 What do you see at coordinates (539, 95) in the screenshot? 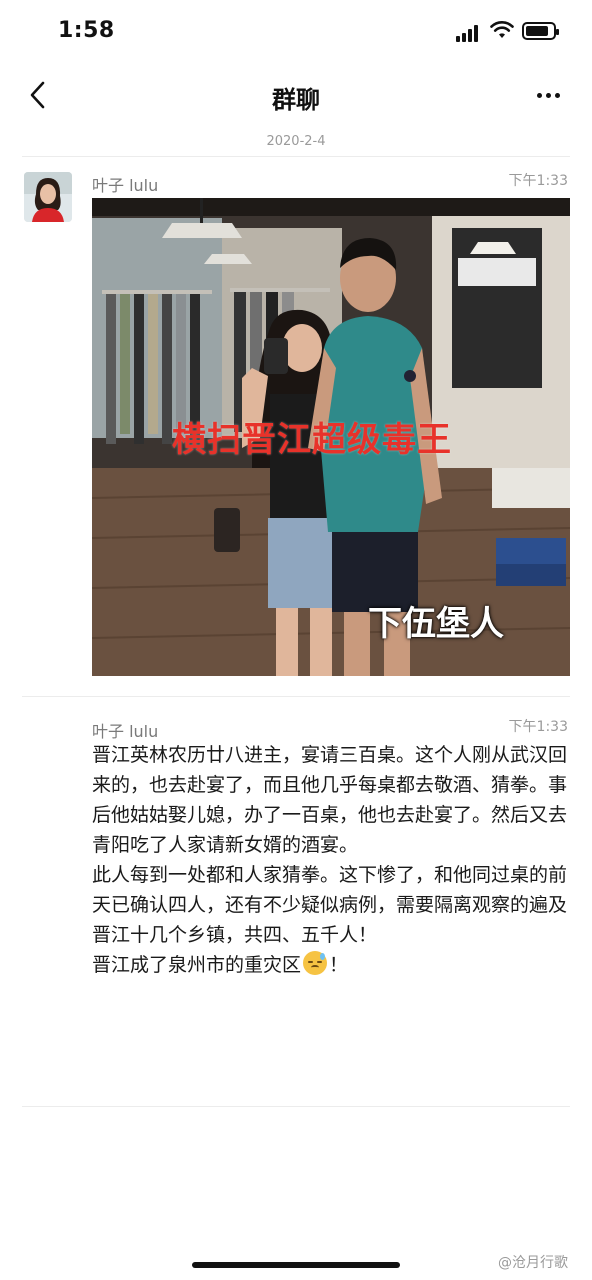
I see `more-icon` at bounding box center [539, 95].